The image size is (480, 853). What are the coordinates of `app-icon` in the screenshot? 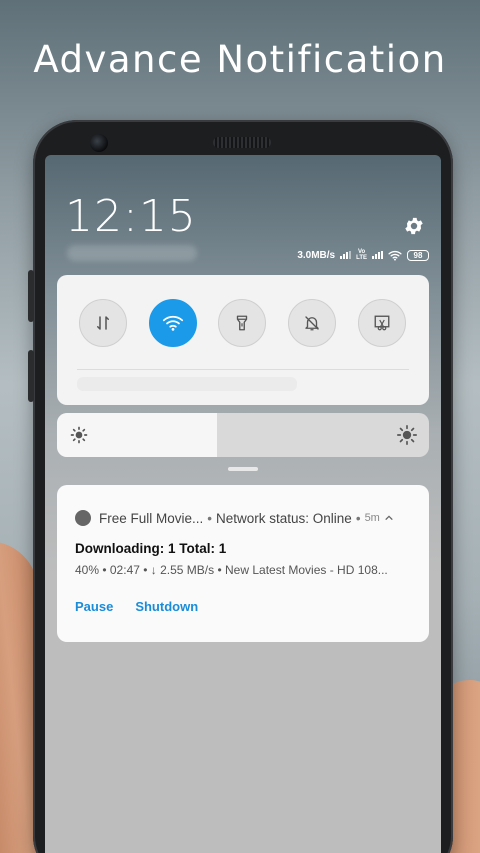 It's located at (83, 518).